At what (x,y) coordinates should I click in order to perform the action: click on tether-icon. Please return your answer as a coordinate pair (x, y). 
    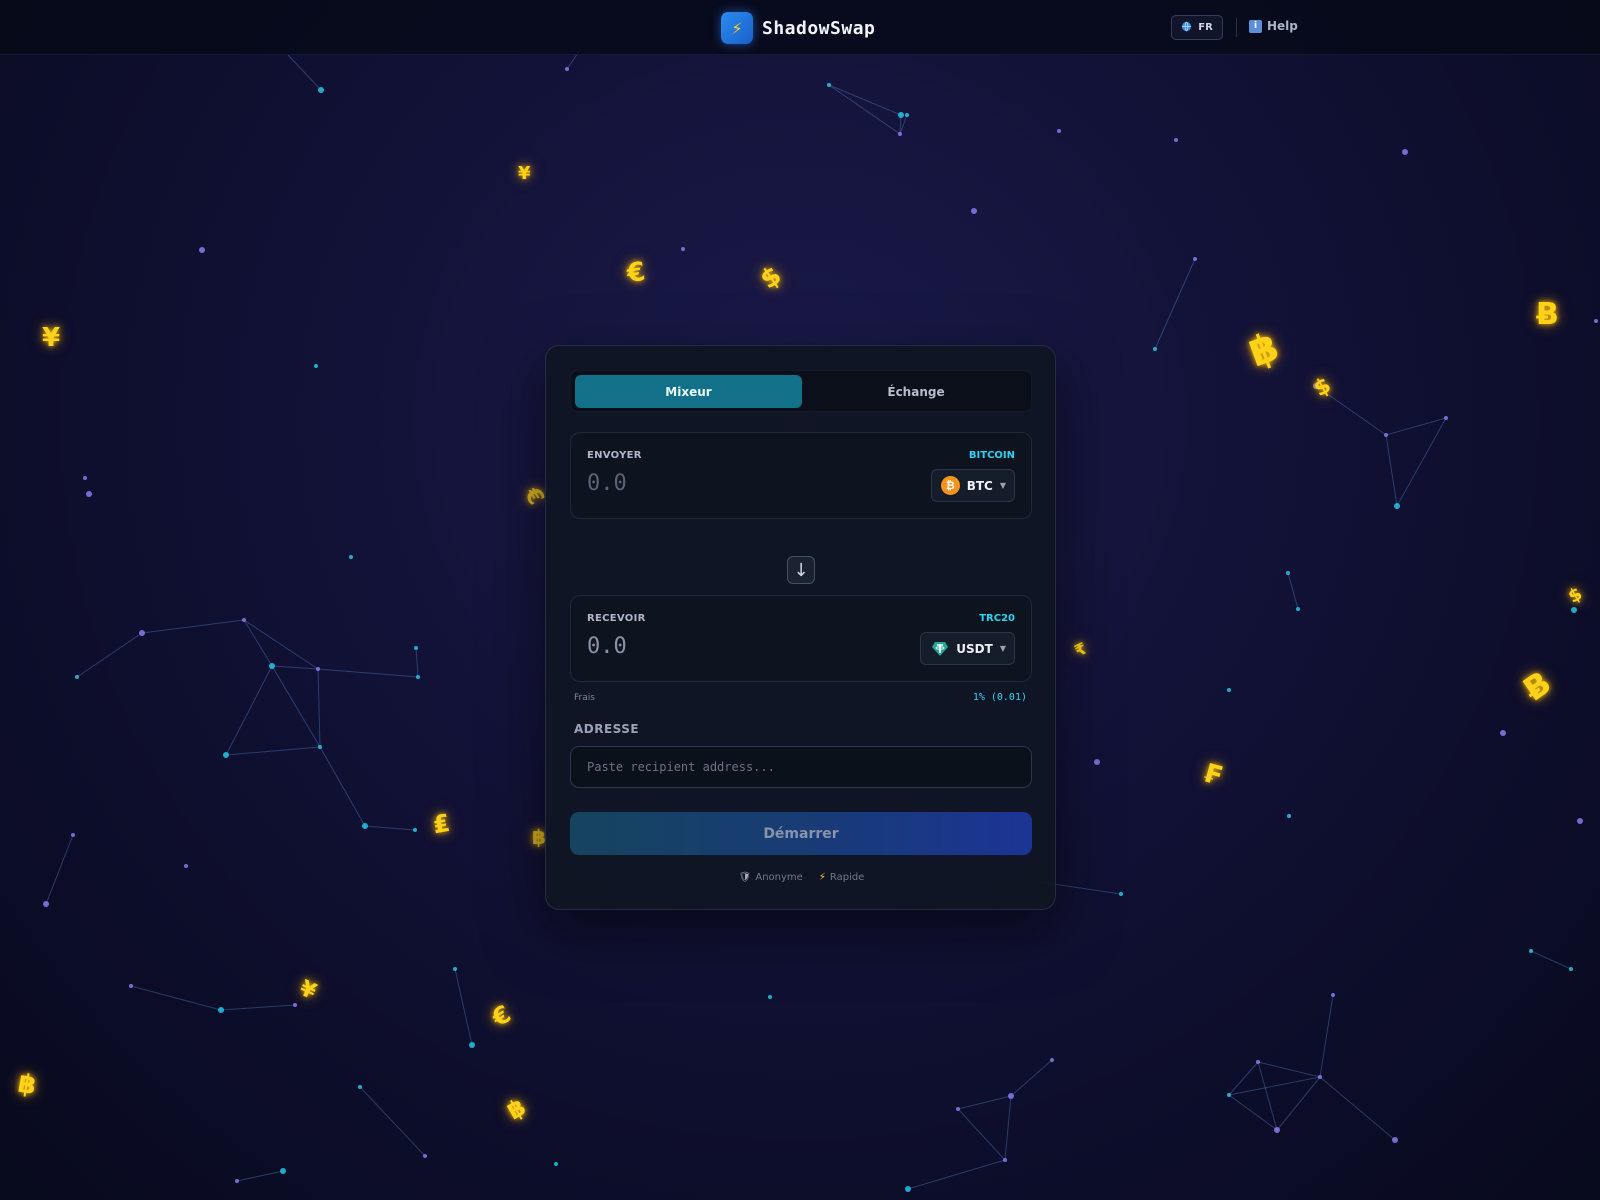
    Looking at the image, I should click on (939, 648).